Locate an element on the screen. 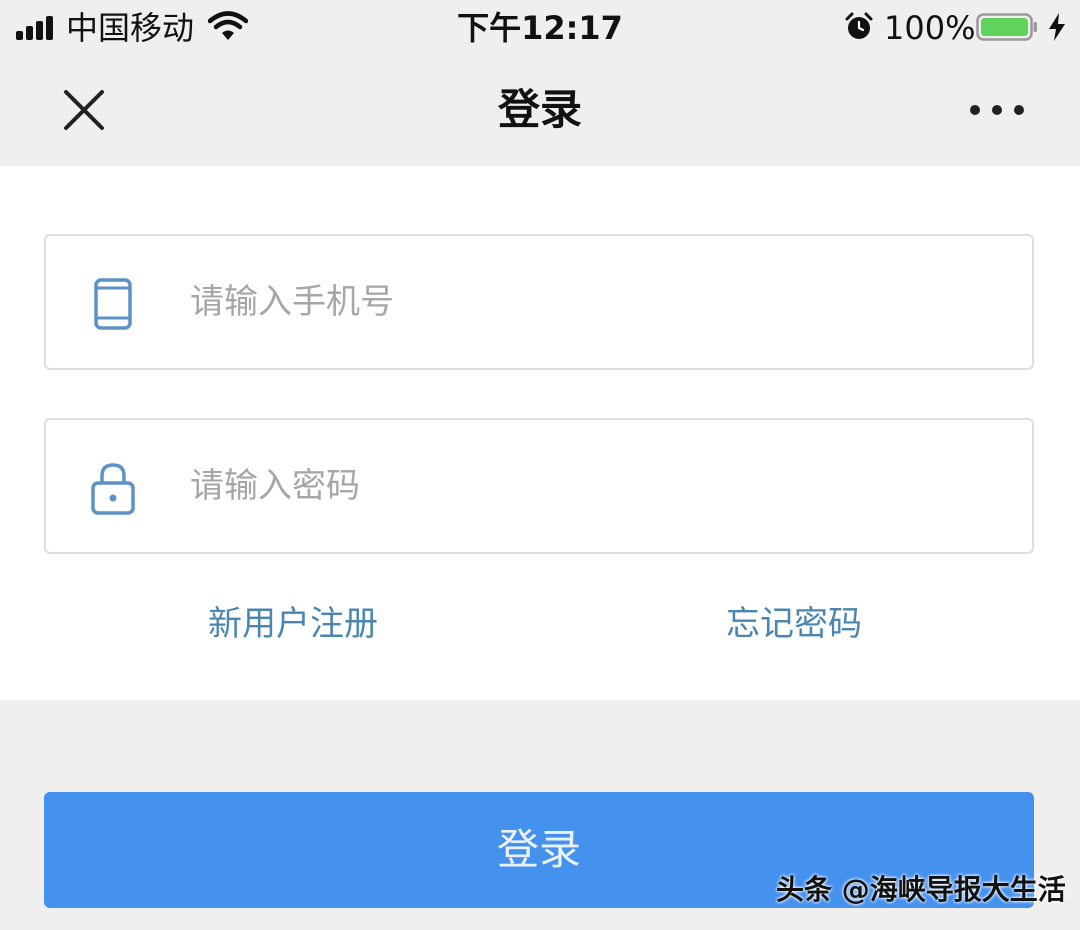  charging-icon is located at coordinates (1057, 27).